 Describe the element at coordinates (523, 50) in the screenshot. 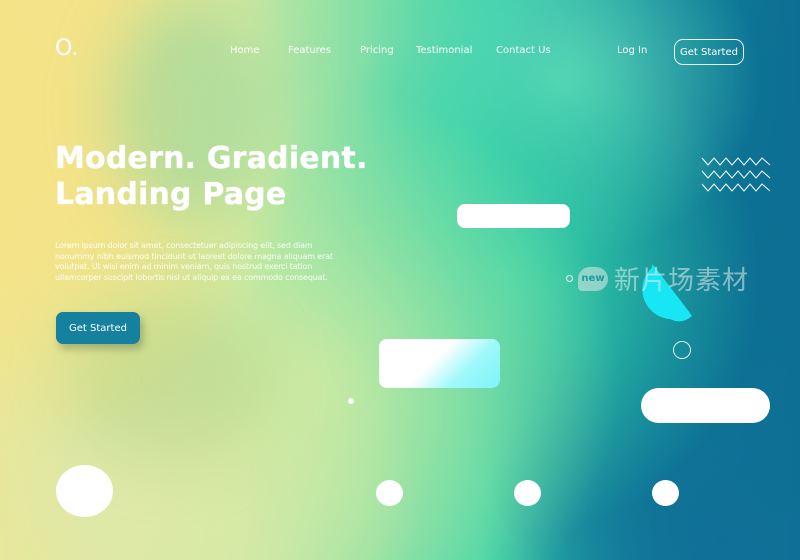

I see `nav-link-contact-us: Contact Us` at that location.